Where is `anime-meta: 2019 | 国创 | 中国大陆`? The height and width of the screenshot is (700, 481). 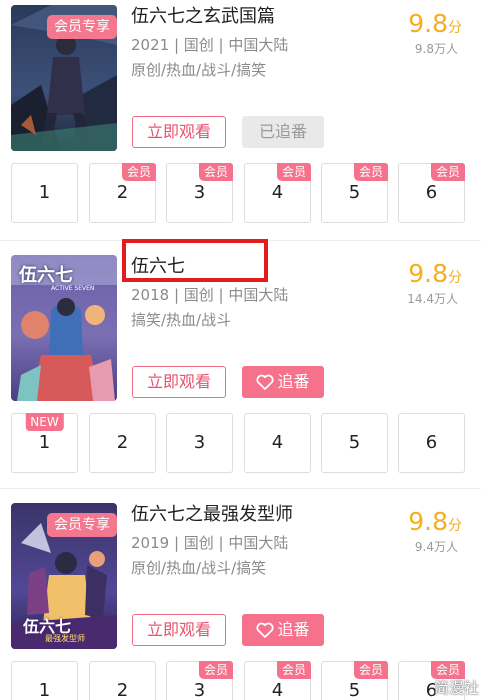 anime-meta: 2019 | 国创 | 中国大陆 is located at coordinates (210, 543).